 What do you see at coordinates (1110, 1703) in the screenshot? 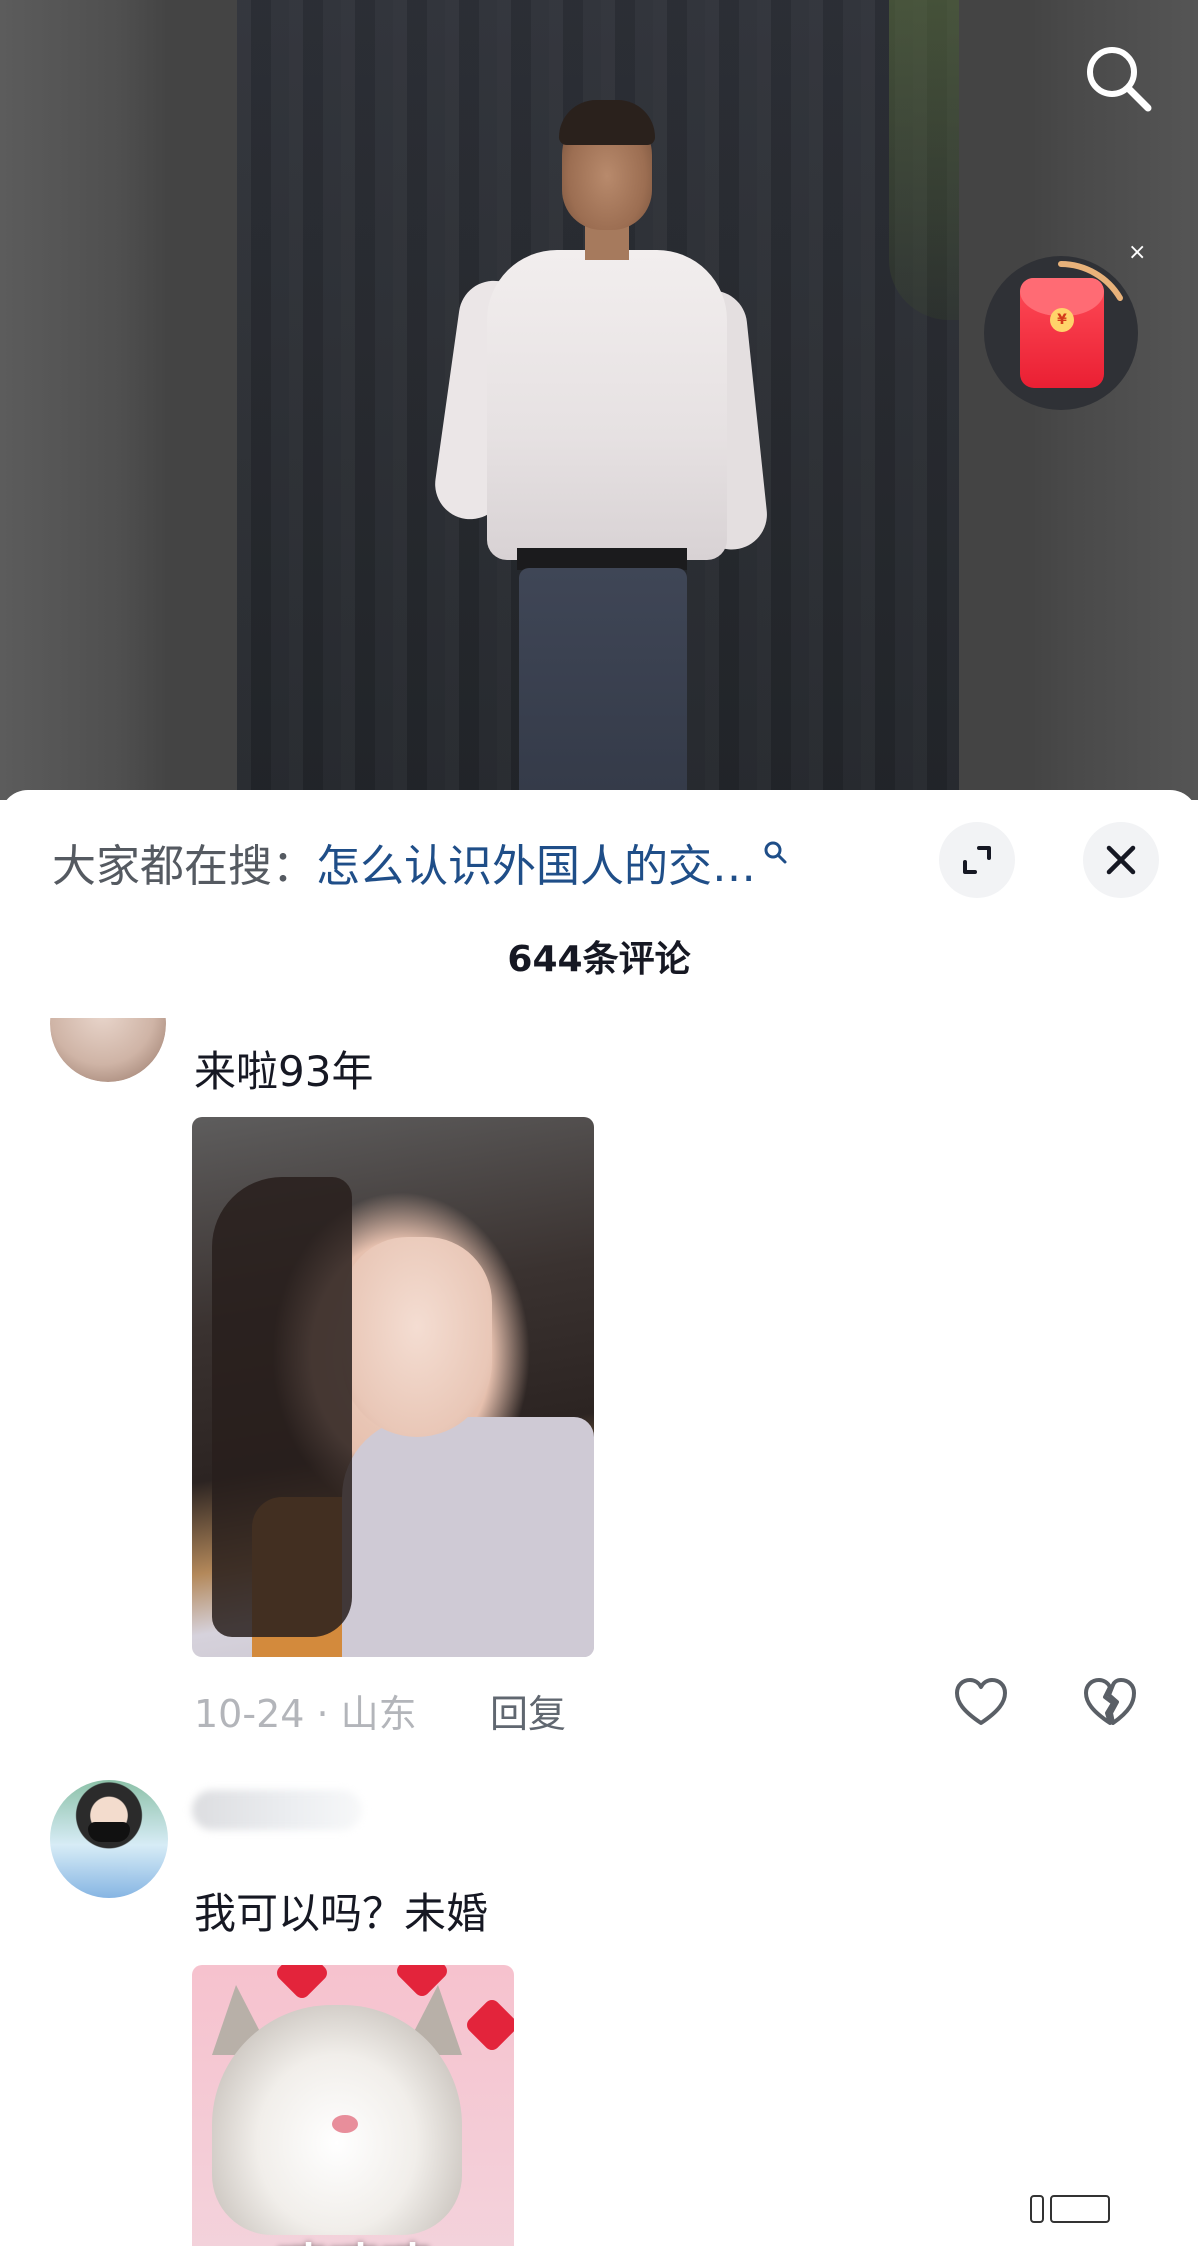
I see `broken-heart-icon` at bounding box center [1110, 1703].